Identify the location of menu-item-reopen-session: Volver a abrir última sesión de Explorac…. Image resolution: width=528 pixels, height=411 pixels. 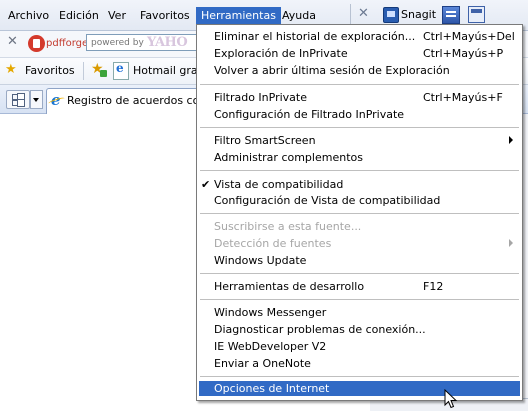
(332, 70).